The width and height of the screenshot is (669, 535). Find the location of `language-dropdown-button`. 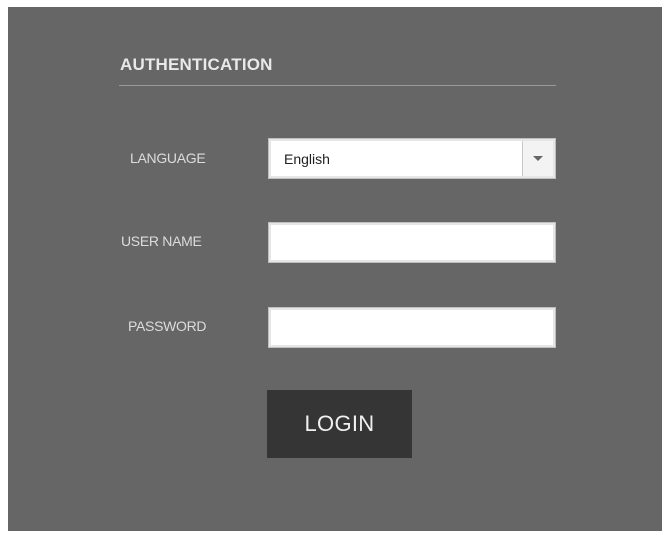

language-dropdown-button is located at coordinates (537, 158).